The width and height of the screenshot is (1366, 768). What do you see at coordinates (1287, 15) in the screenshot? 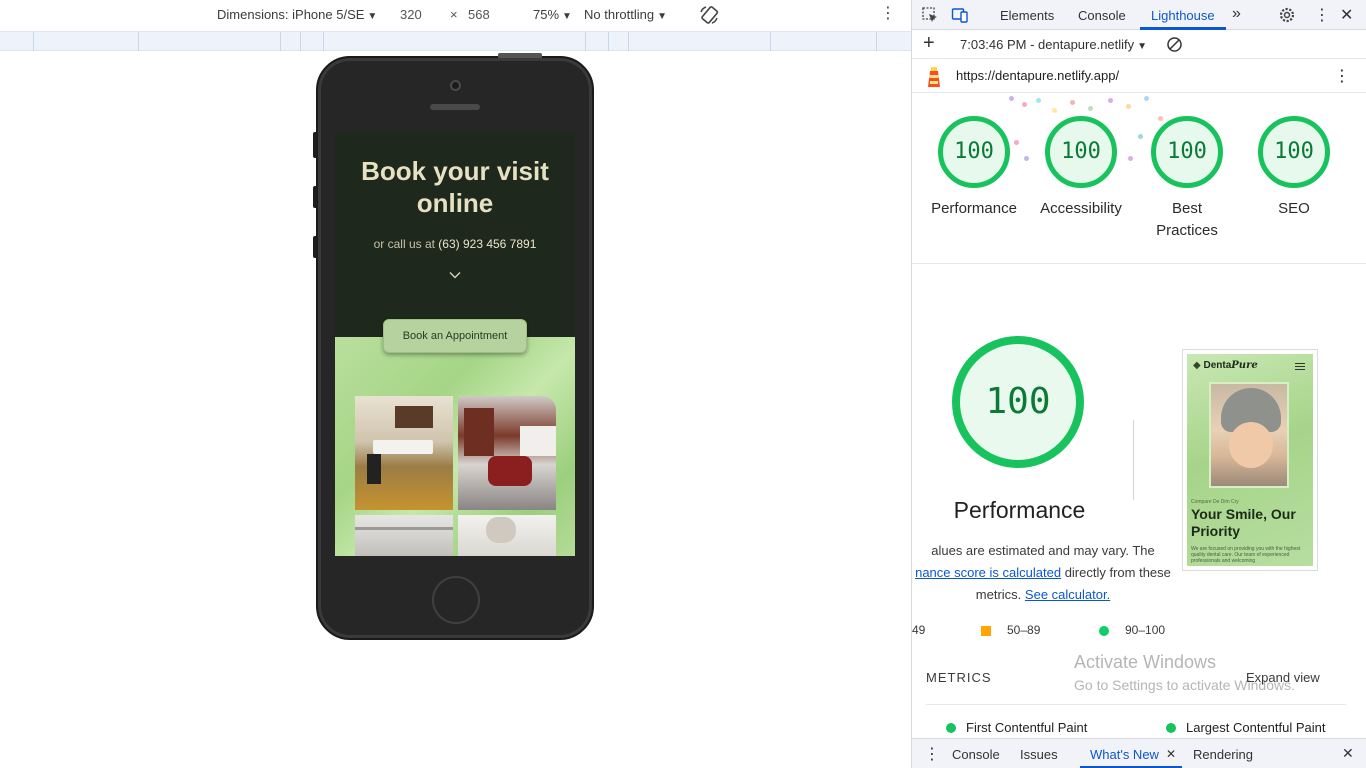
I see `gear-icon` at bounding box center [1287, 15].